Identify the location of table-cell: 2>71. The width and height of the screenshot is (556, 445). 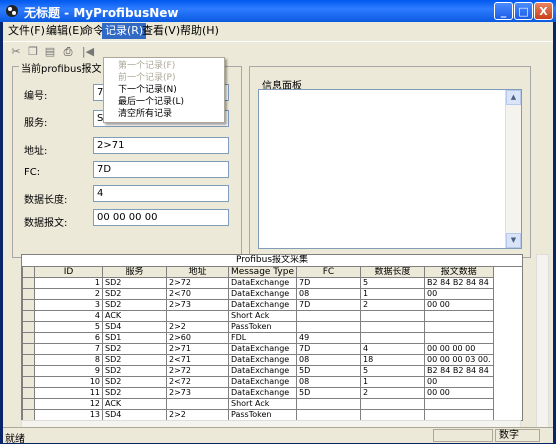
(197, 349).